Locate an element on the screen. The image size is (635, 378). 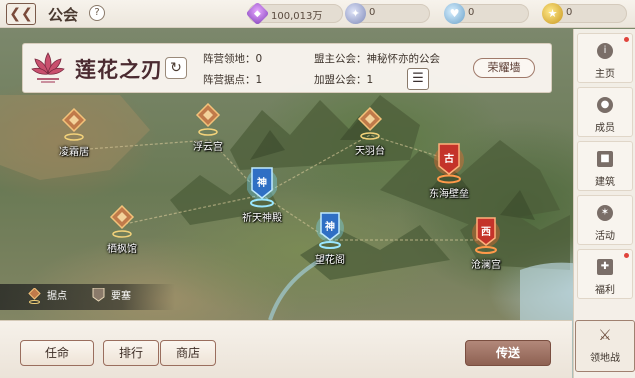
teleport-button: 传送 is located at coordinates (508, 353).